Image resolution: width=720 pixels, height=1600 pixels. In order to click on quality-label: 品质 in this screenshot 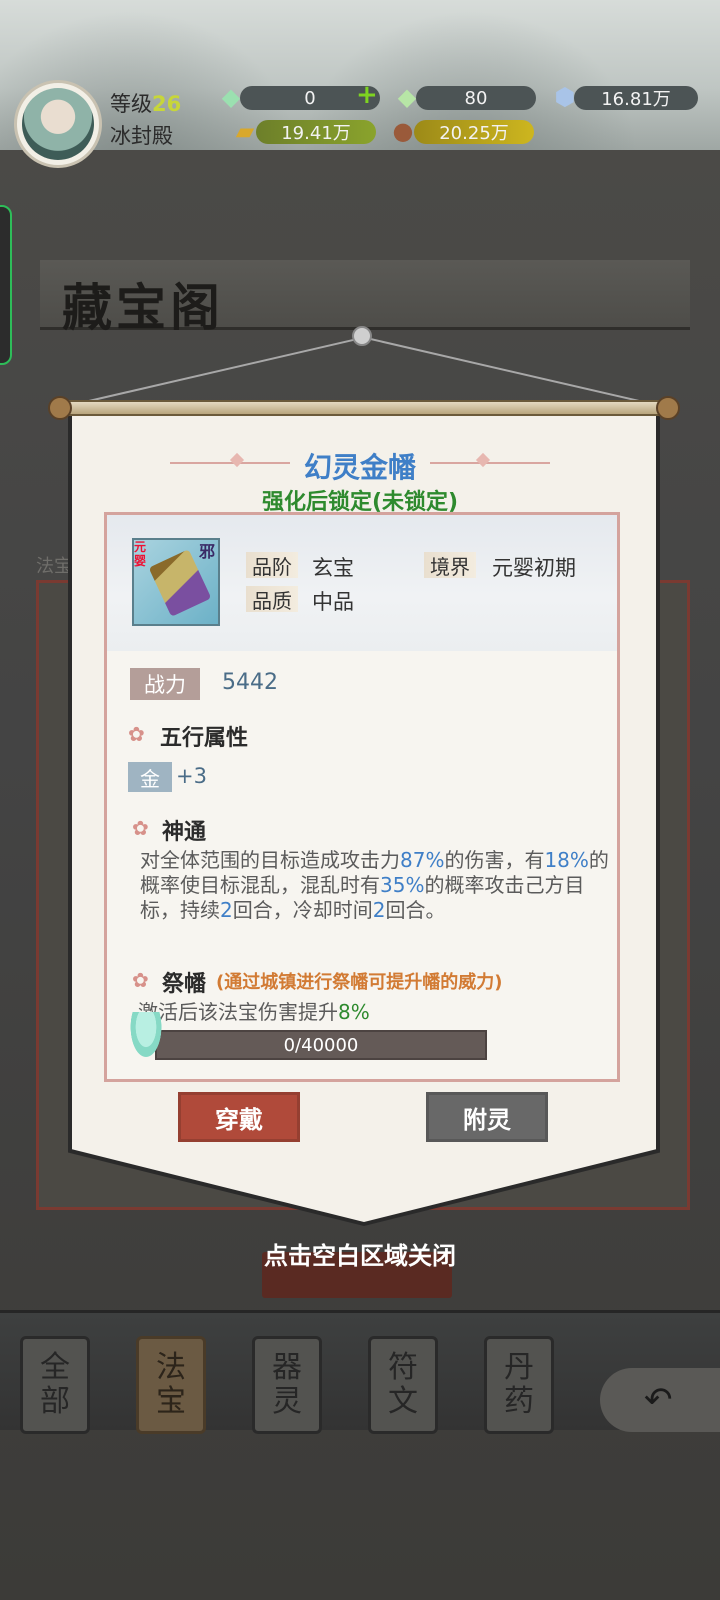, I will do `click(272, 599)`.